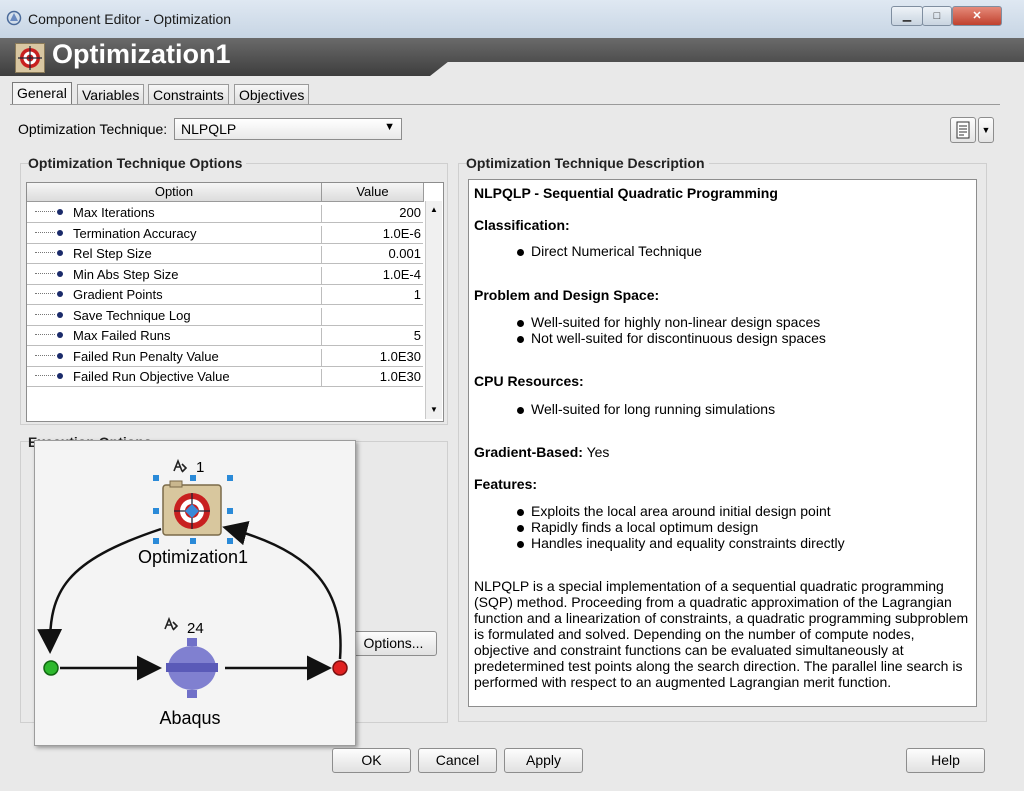  Describe the element at coordinates (340, 668) in the screenshot. I see `end-node-icon` at that location.